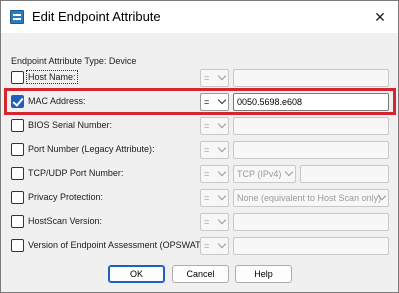 Image resolution: width=399 pixels, height=293 pixels. Describe the element at coordinates (17, 245) in the screenshot. I see `opswat-version-checkbox` at that location.